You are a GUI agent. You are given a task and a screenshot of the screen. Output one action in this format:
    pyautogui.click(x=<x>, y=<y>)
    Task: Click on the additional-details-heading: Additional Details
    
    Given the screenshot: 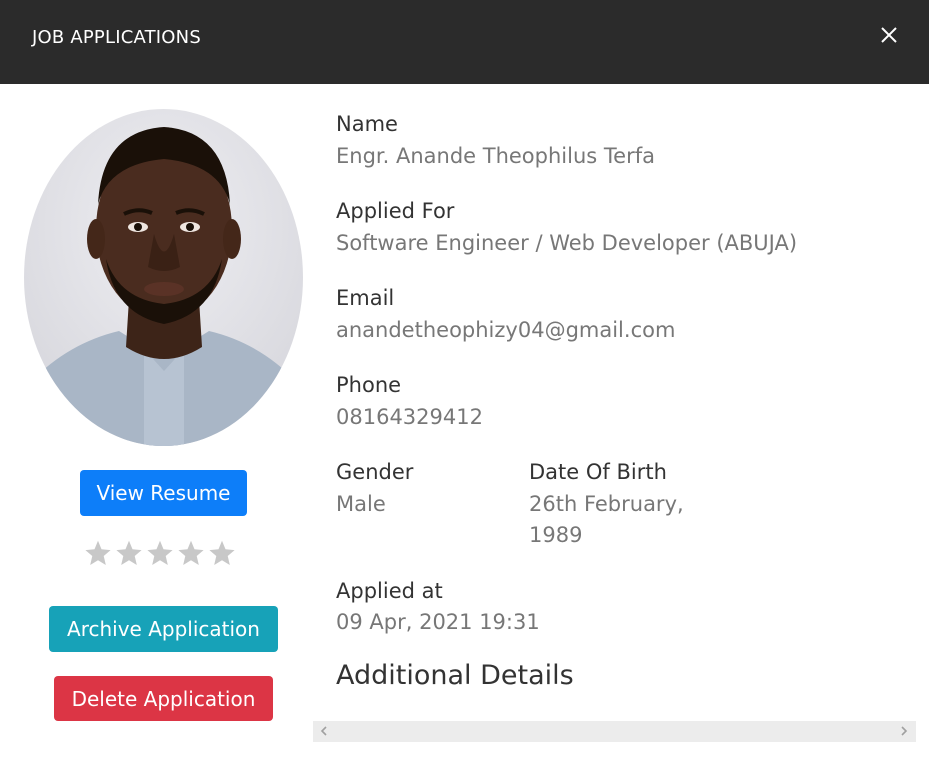 What is the action you would take?
    pyautogui.click(x=455, y=675)
    